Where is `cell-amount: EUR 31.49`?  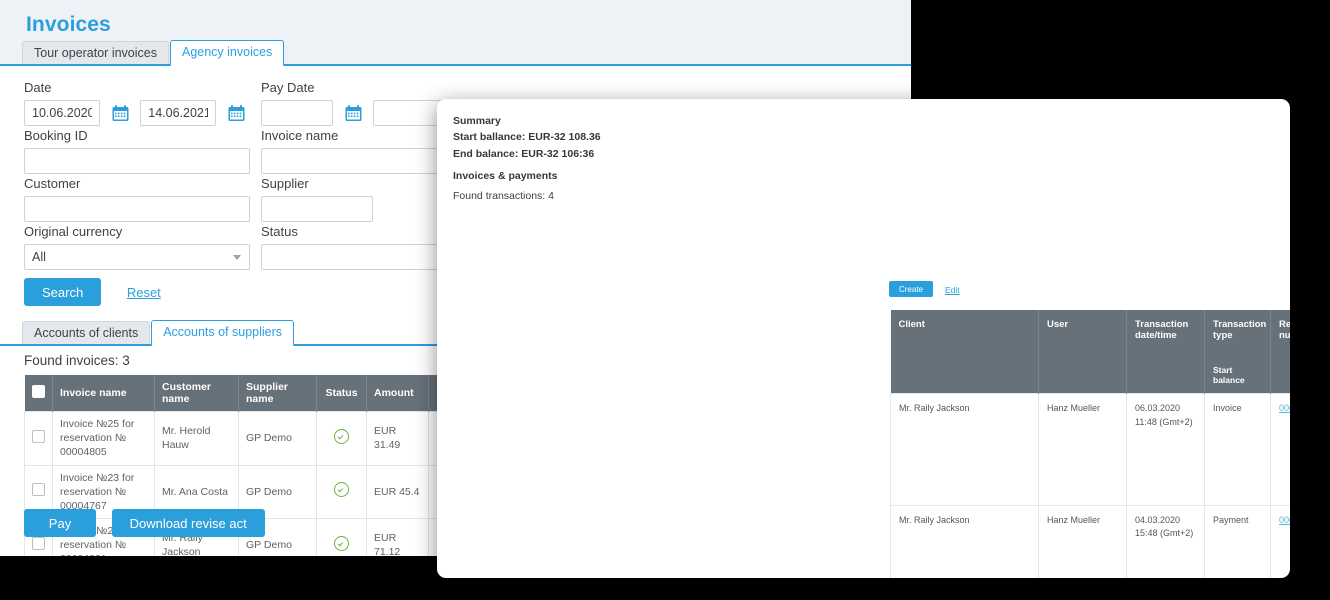 cell-amount: EUR 31.49 is located at coordinates (397, 438).